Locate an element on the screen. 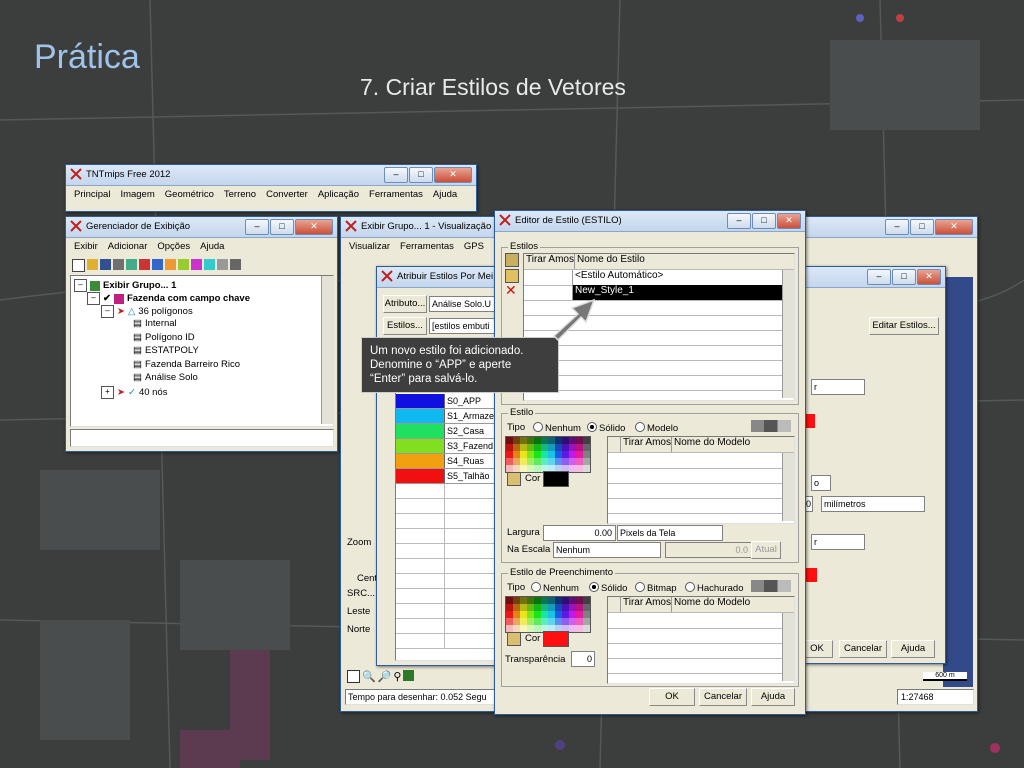  extent-icon is located at coordinates (409, 675).